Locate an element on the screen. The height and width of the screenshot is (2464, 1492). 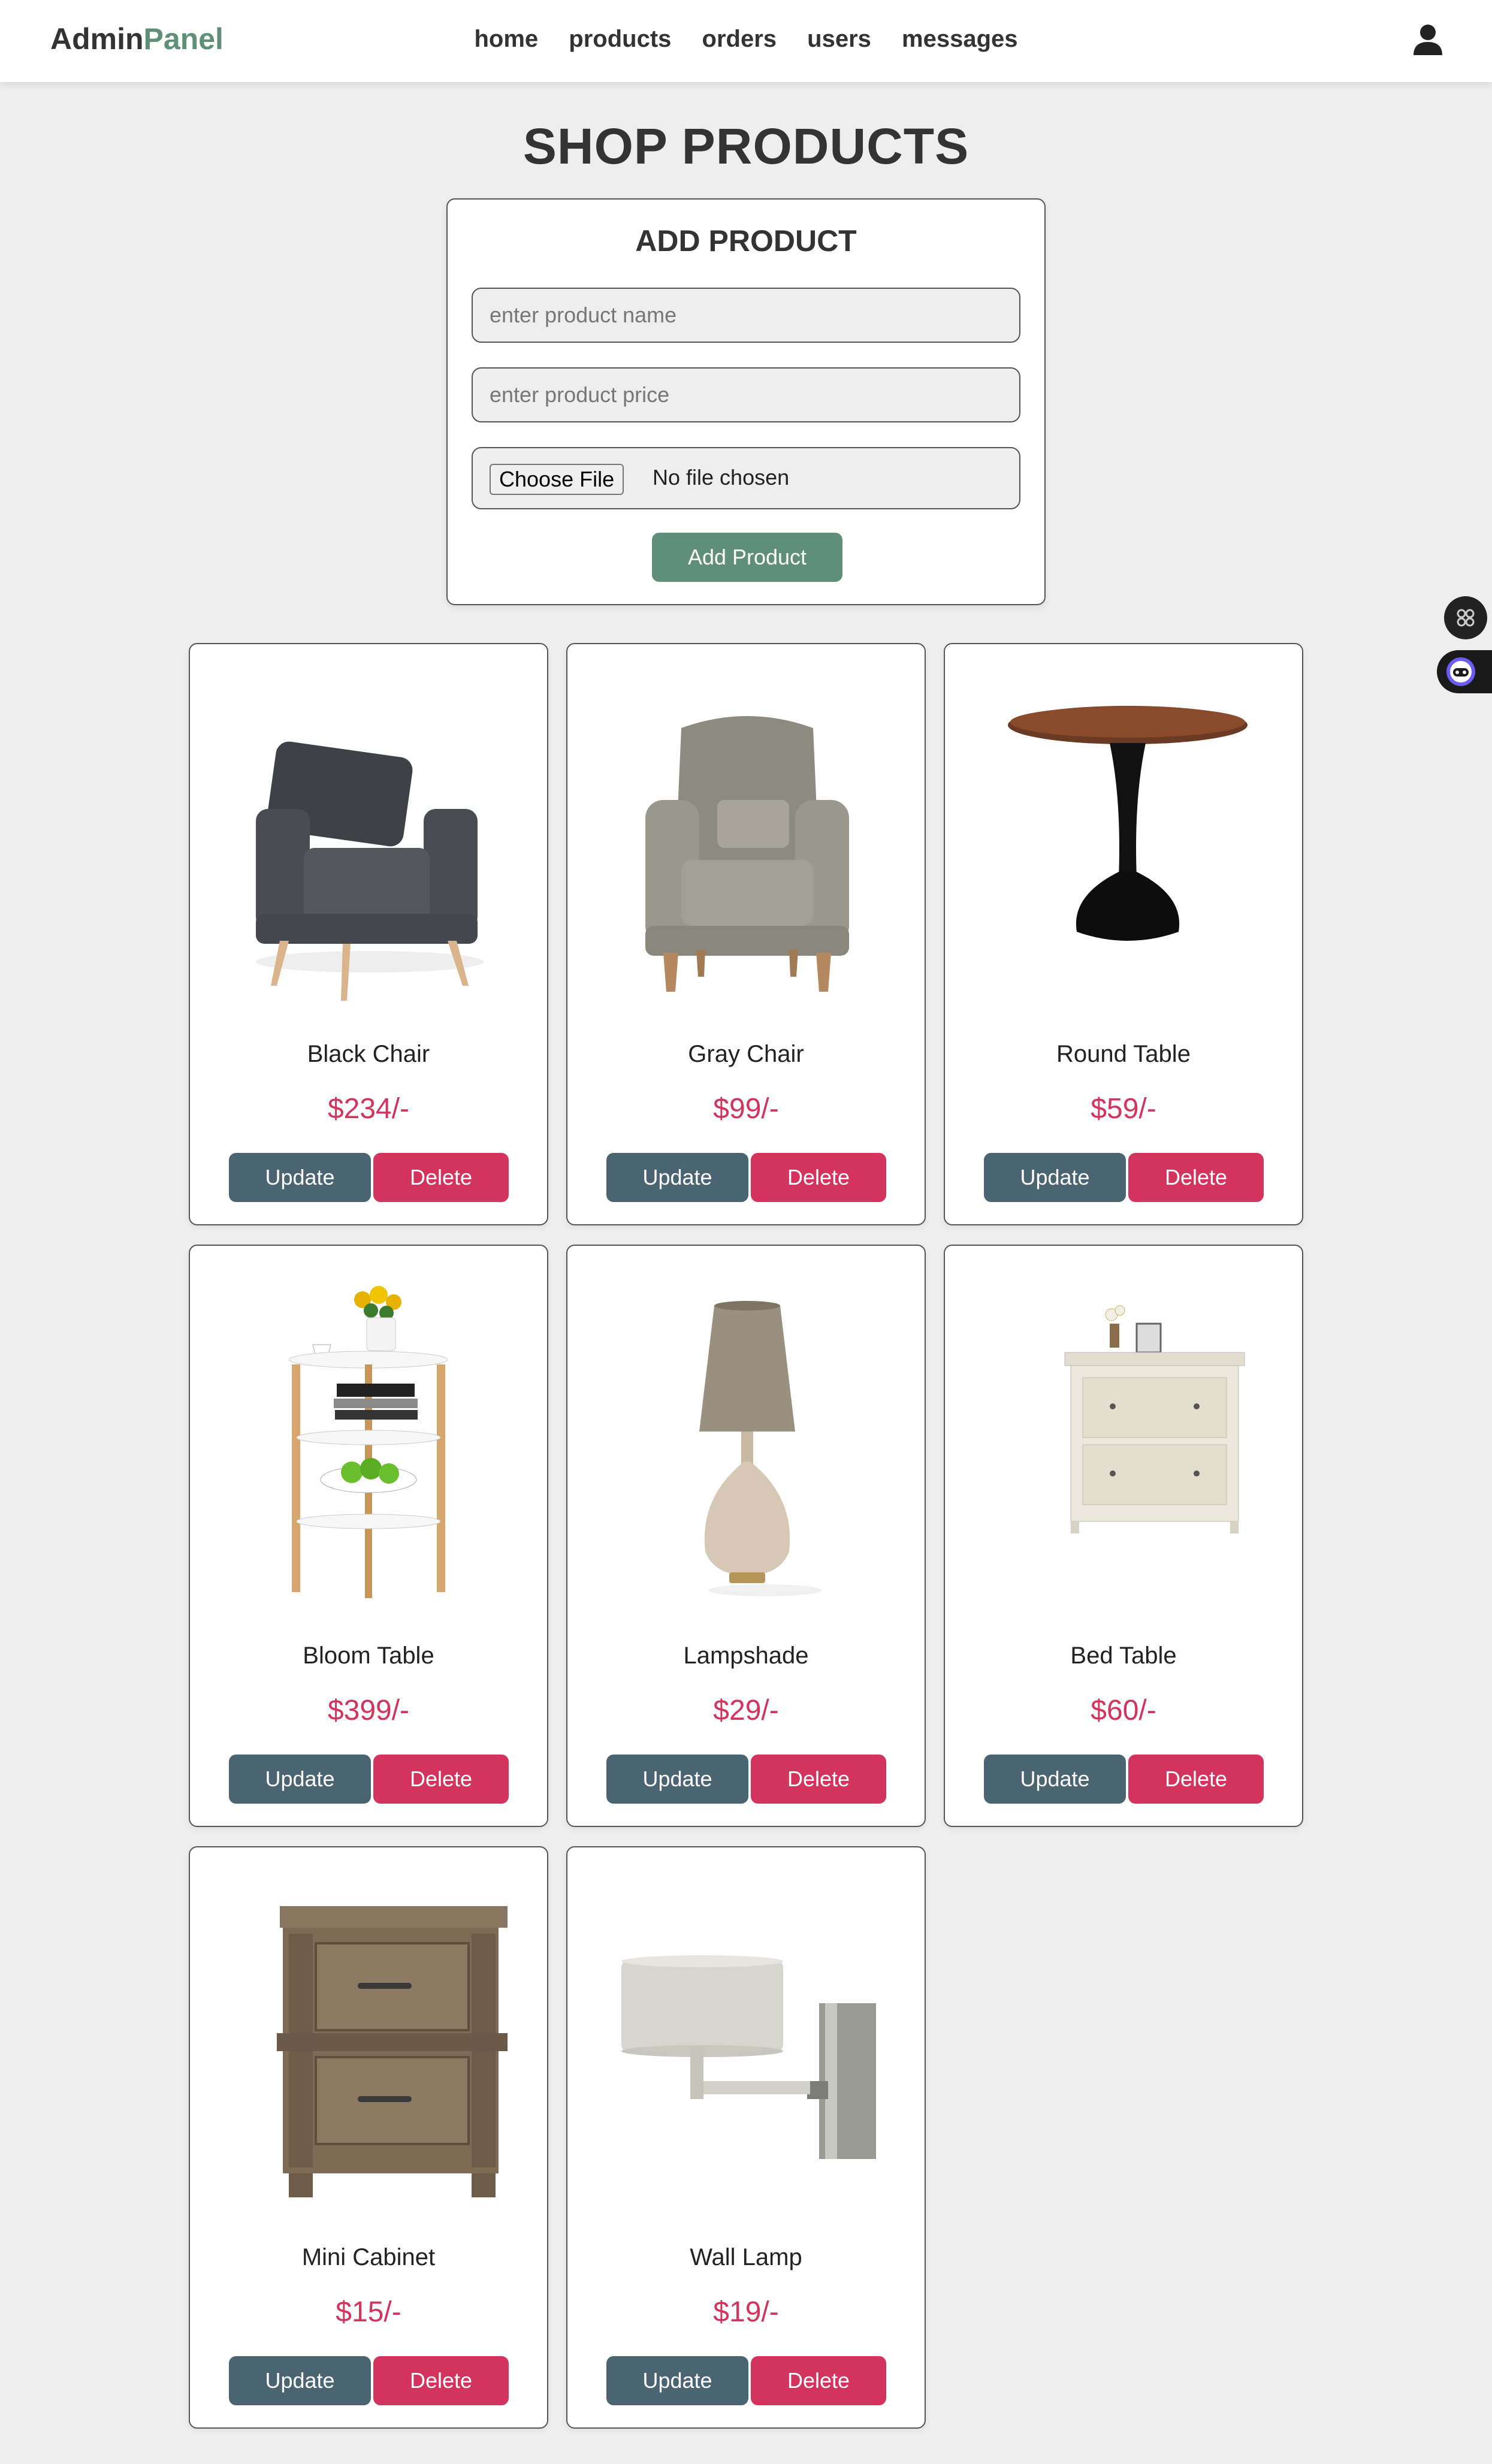
product-card: Round Table $59/- Update Delete is located at coordinates (1123, 934).